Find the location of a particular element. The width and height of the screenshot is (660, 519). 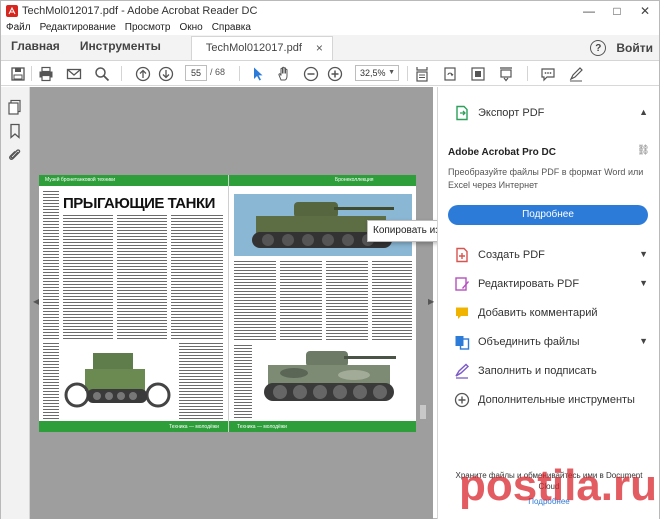

tab-tools: Инструменты is located at coordinates (120, 47).